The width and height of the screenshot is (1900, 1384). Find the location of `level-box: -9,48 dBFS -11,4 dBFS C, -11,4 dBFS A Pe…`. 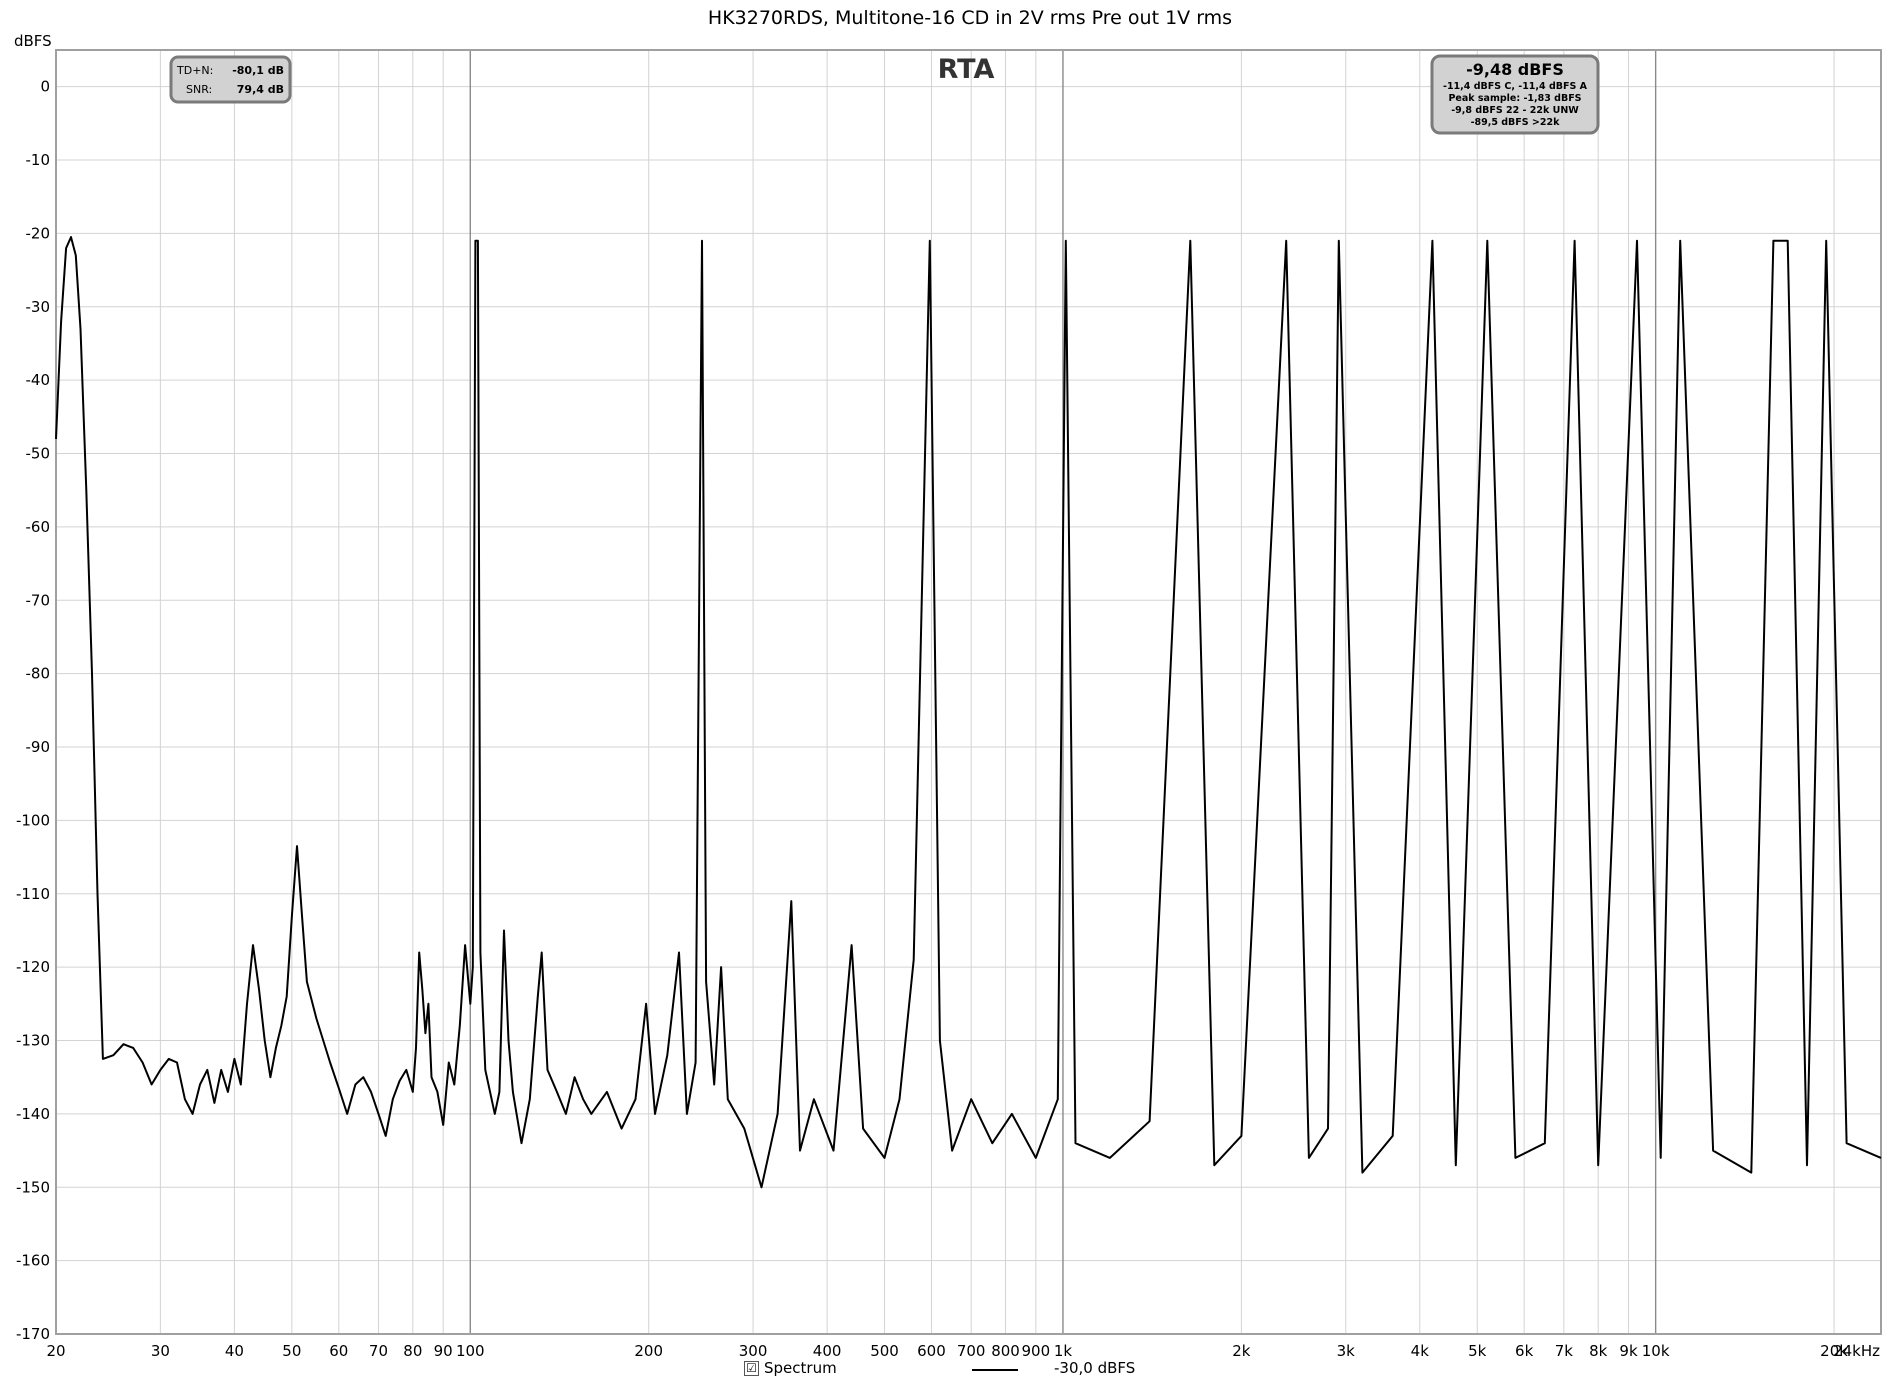

level-box: -9,48 dBFS -11,4 dBFS C, -11,4 dBFS A Pe… is located at coordinates (1515, 94).